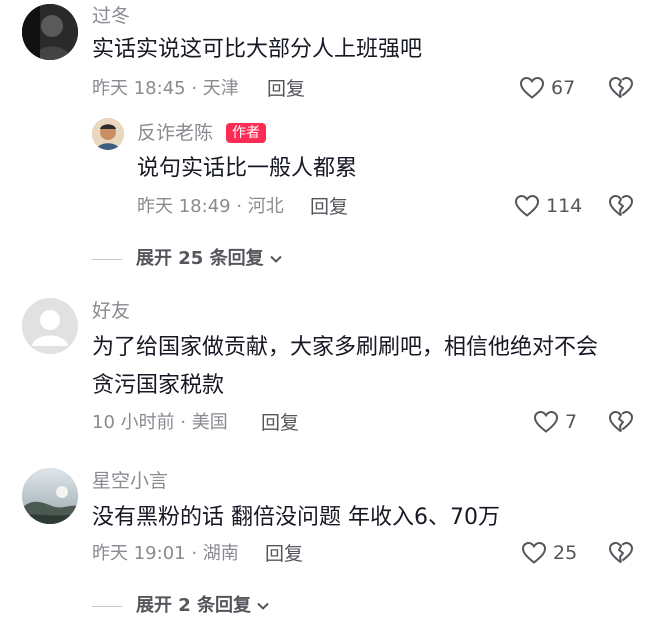 The width and height of the screenshot is (660, 623). What do you see at coordinates (175, 133) in the screenshot?
I see `reply-username: 反诈老陈` at bounding box center [175, 133].